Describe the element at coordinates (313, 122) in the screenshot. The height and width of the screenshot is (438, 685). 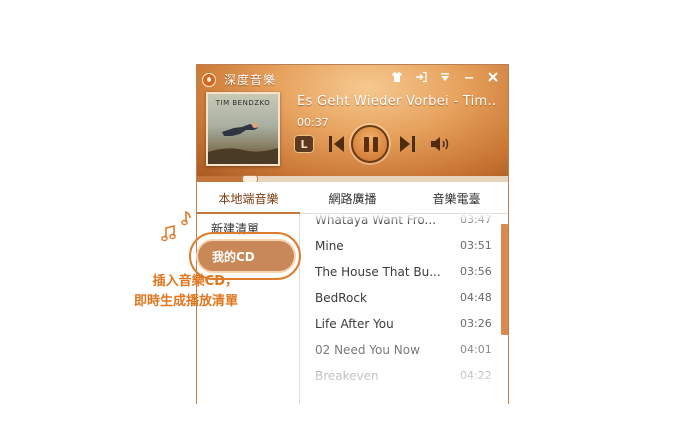
I see `now-playing-time: 00:37` at that location.